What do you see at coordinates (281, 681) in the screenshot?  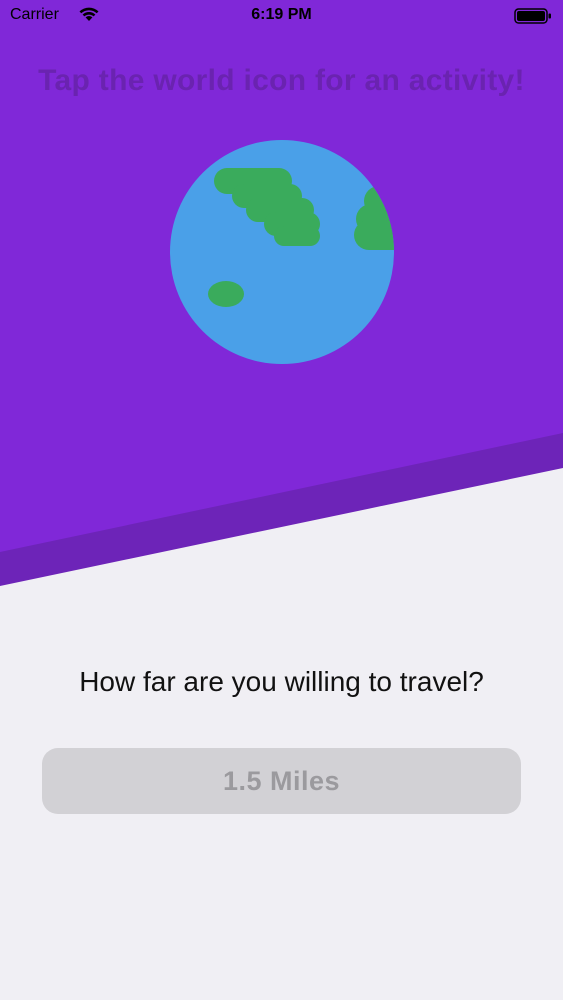 I see `travel-distance-question: How far are you willing to travel?` at bounding box center [281, 681].